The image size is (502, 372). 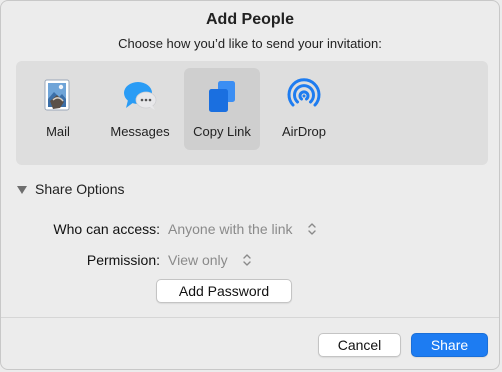 I want to click on add-password-button: Add Password, so click(x=224, y=291).